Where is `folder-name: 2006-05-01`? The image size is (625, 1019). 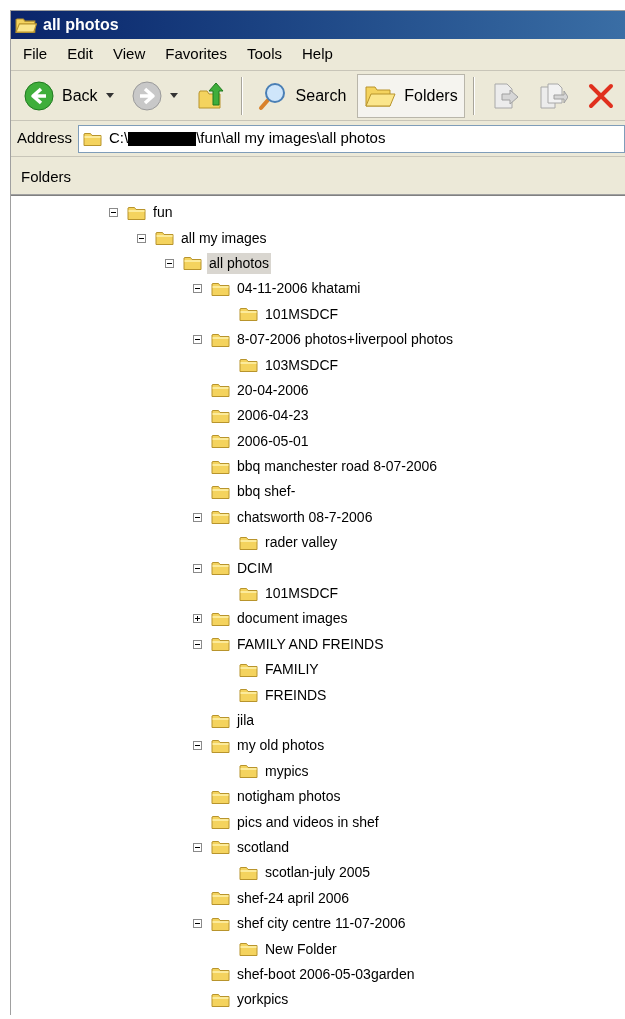 folder-name: 2006-05-01 is located at coordinates (273, 441).